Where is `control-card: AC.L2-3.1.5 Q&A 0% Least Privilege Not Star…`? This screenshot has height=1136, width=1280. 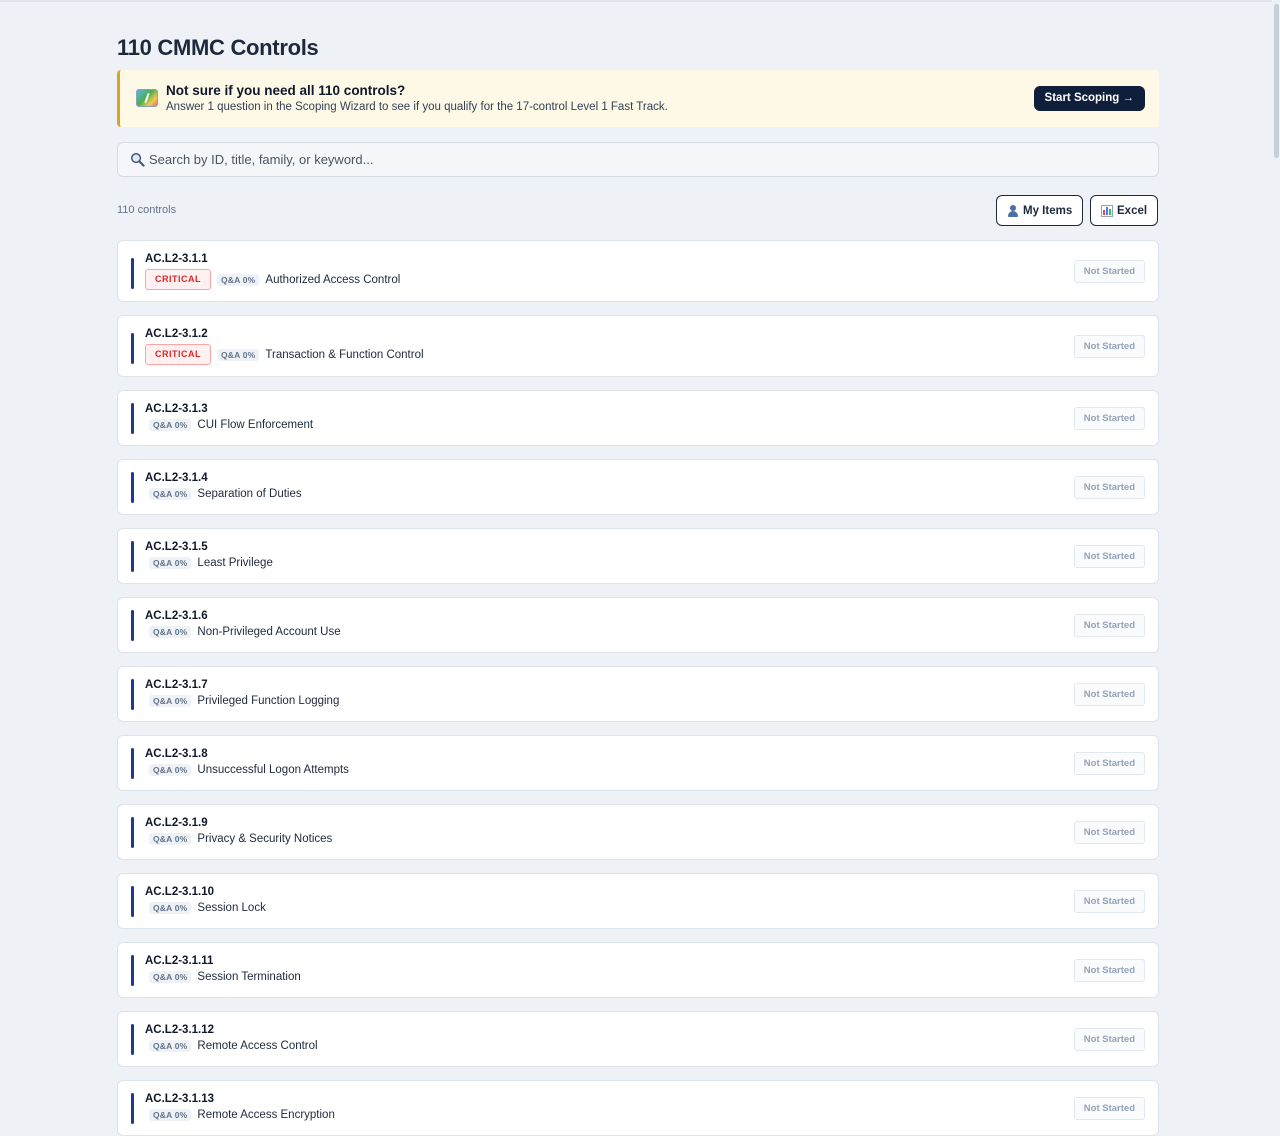
control-card: AC.L2-3.1.5 Q&A 0% Least Privilege Not Star… is located at coordinates (638, 556).